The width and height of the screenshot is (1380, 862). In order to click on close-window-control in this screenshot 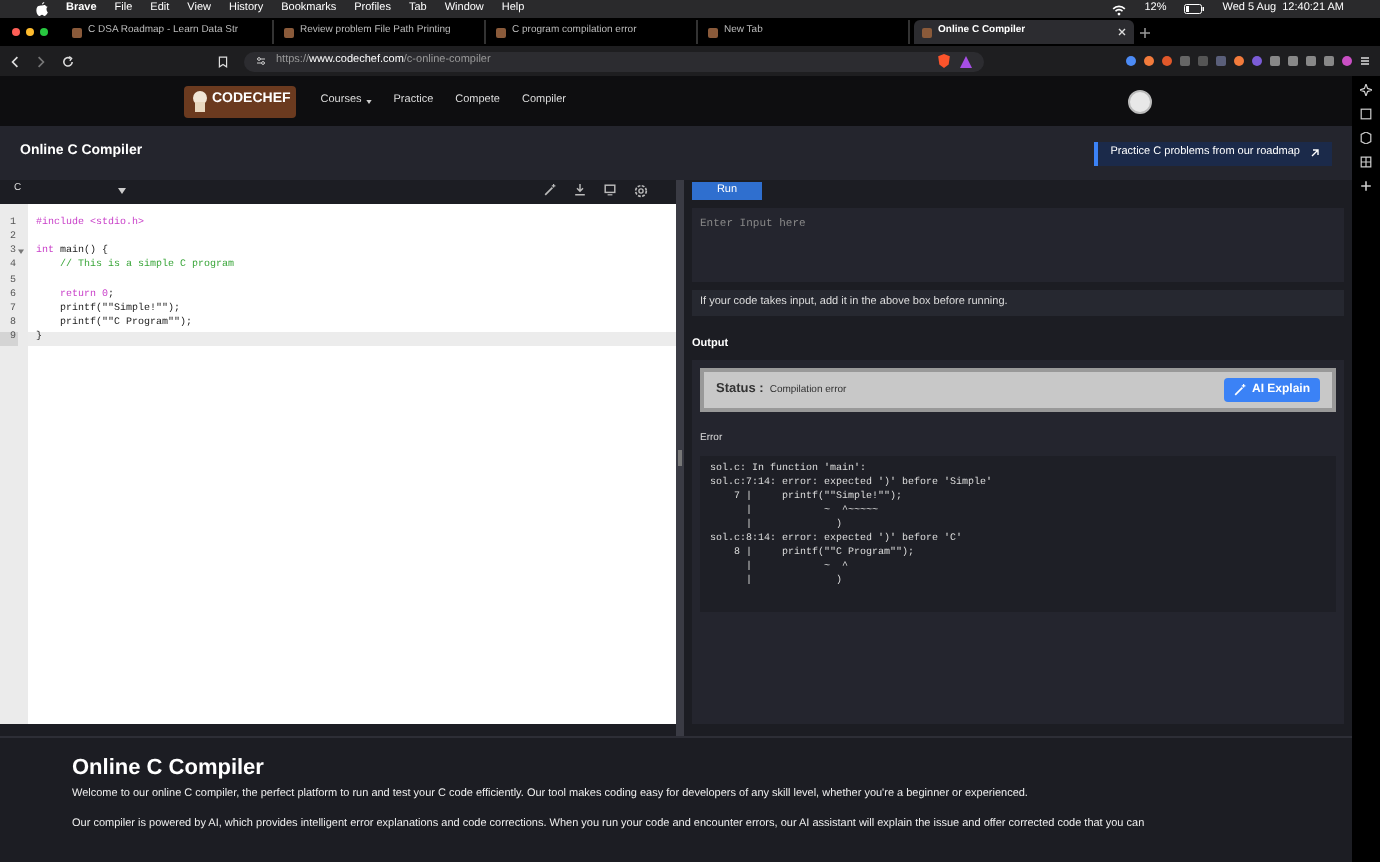, I will do `click(16, 32)`.